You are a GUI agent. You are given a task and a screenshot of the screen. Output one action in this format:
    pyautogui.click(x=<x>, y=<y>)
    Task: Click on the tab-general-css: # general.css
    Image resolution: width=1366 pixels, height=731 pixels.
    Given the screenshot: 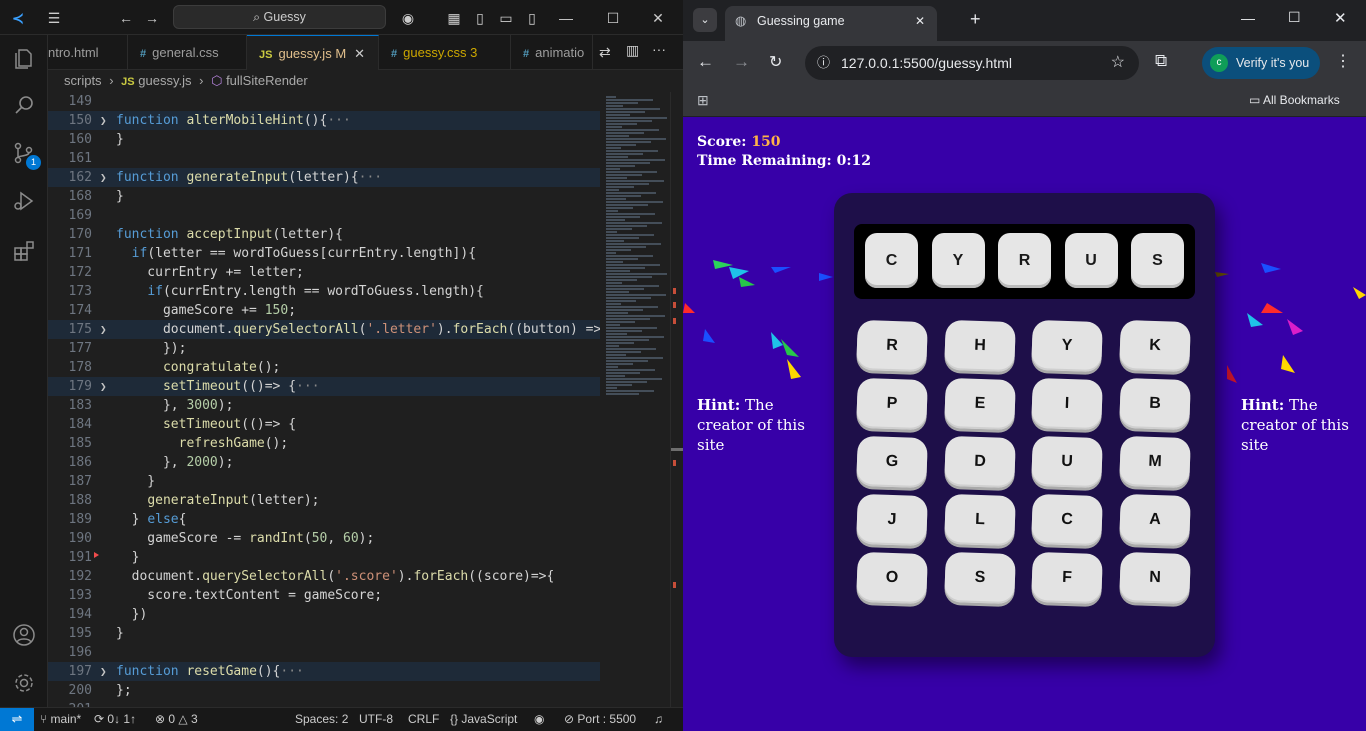 What is the action you would take?
    pyautogui.click(x=187, y=52)
    